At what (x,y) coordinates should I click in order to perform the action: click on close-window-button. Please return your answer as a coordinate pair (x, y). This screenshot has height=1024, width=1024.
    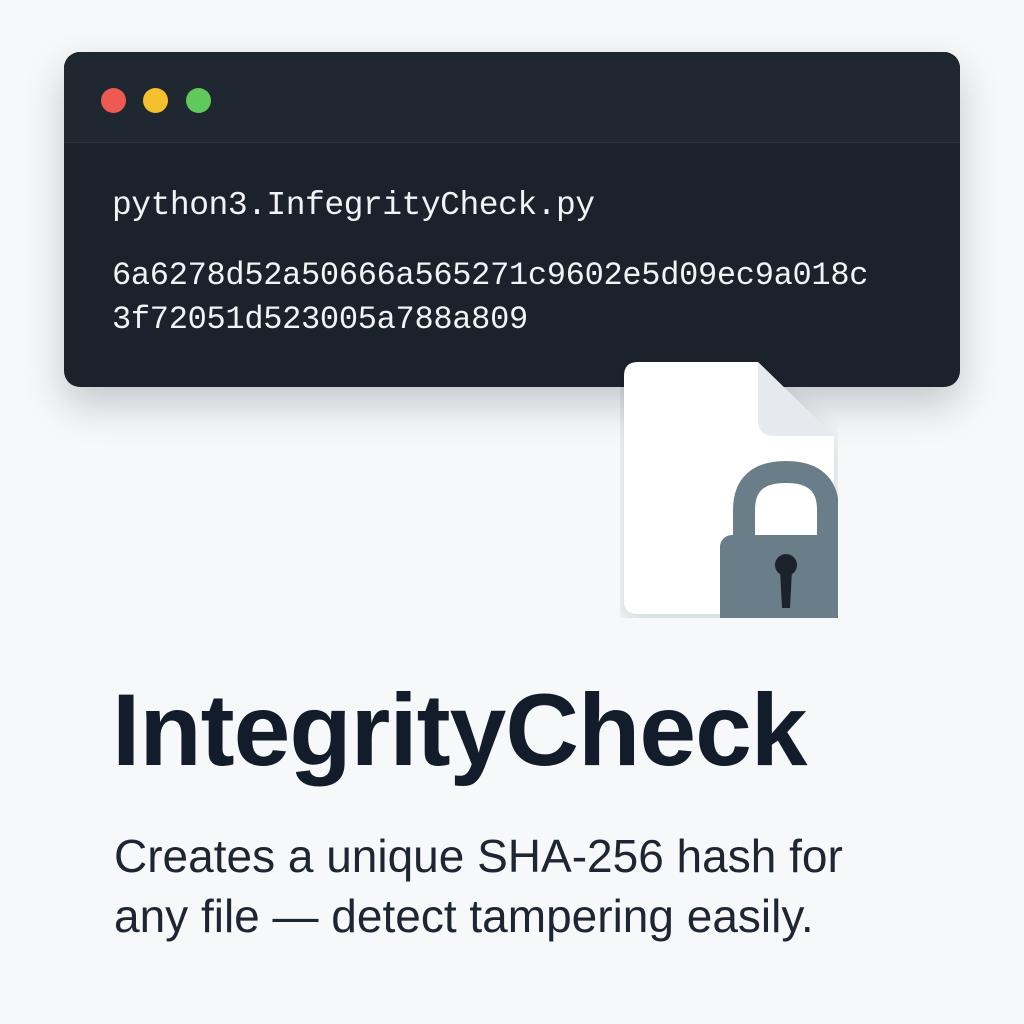
    Looking at the image, I should click on (113, 100).